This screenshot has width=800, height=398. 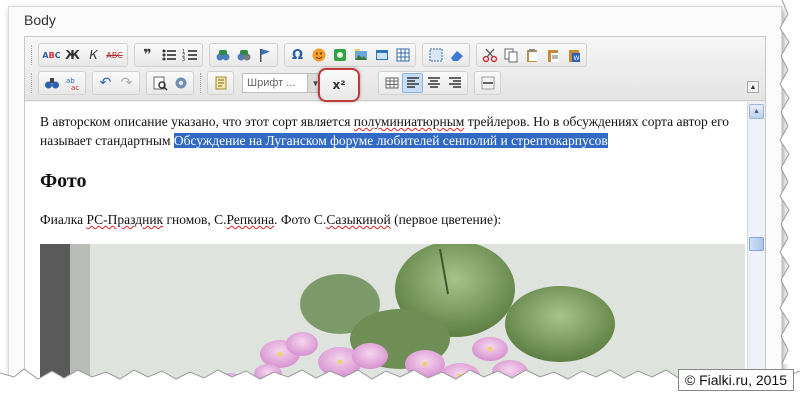 What do you see at coordinates (756, 111) in the screenshot?
I see `scroll-up-button: ▲` at bounding box center [756, 111].